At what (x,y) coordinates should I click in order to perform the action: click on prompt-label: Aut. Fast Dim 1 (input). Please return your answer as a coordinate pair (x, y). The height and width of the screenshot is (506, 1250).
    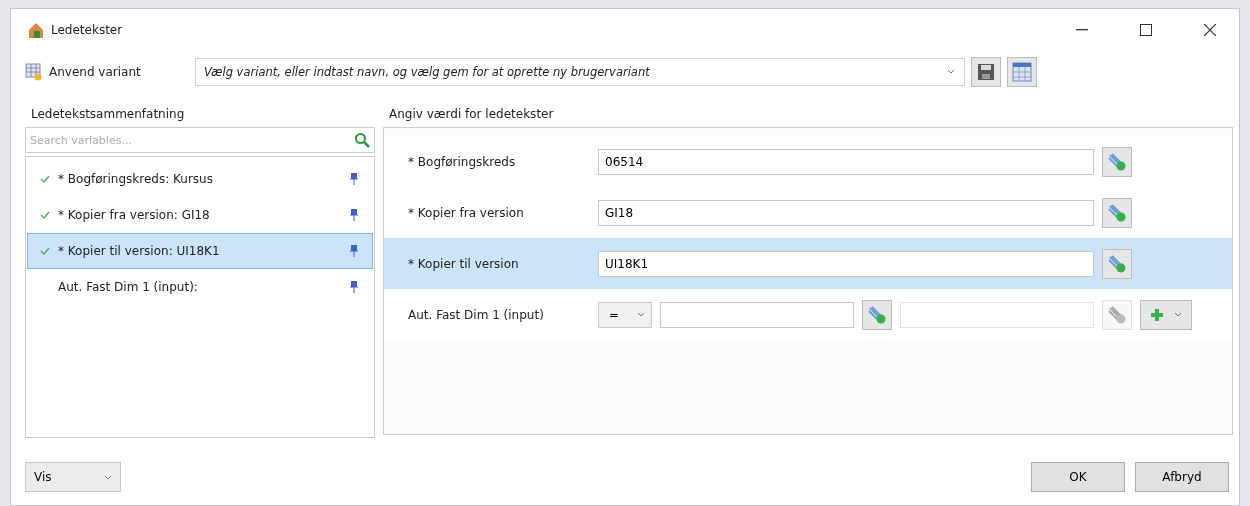
    Looking at the image, I should click on (476, 314).